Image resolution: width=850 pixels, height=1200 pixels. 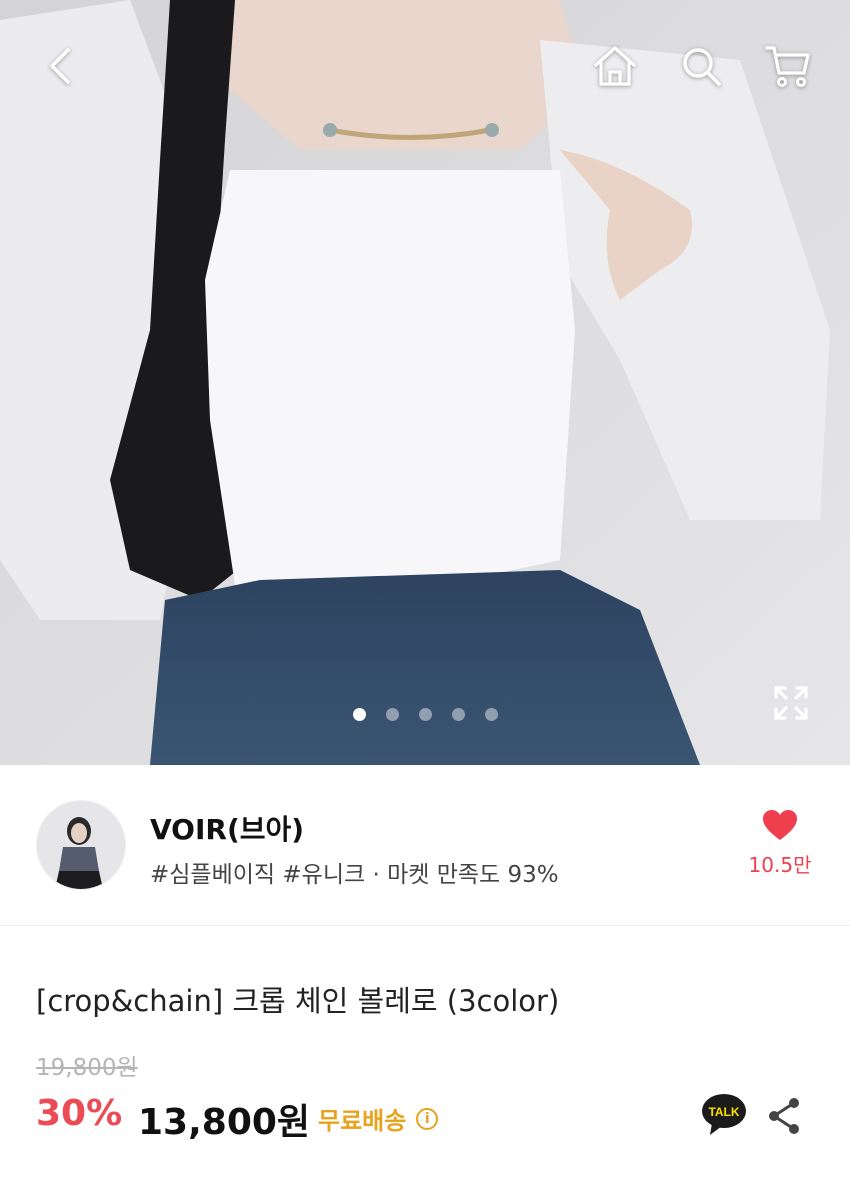 What do you see at coordinates (354, 875) in the screenshot?
I see `seller-tags: #심플베이직 #유니크 · 마켓 만족도 93%` at bounding box center [354, 875].